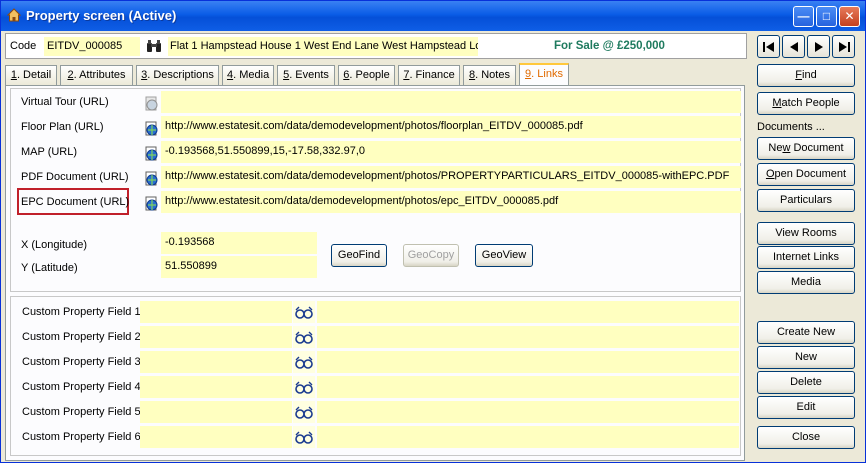 Image resolution: width=866 pixels, height=463 pixels. What do you see at coordinates (806, 75) in the screenshot?
I see `find-button: Find` at bounding box center [806, 75].